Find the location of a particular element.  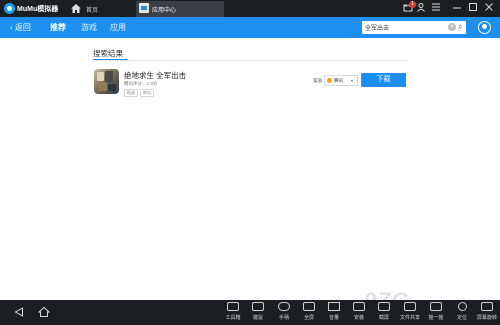

tab-home-label: 首页 is located at coordinates (92, 11).